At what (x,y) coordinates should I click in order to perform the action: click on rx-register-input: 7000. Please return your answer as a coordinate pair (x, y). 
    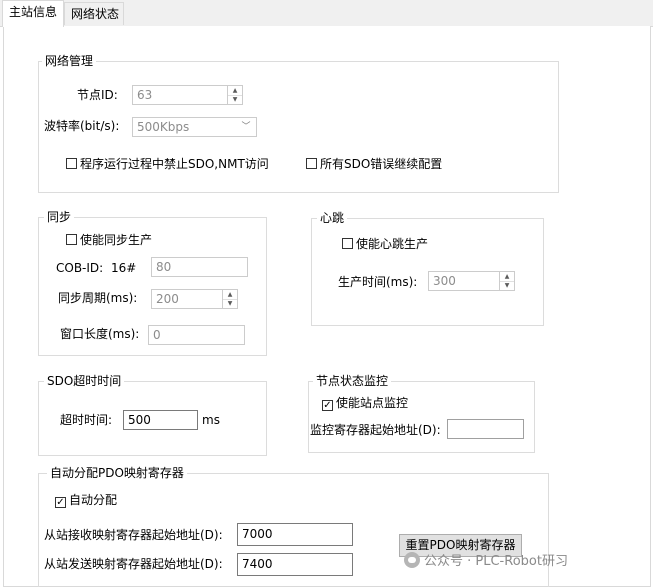
    Looking at the image, I should click on (295, 534).